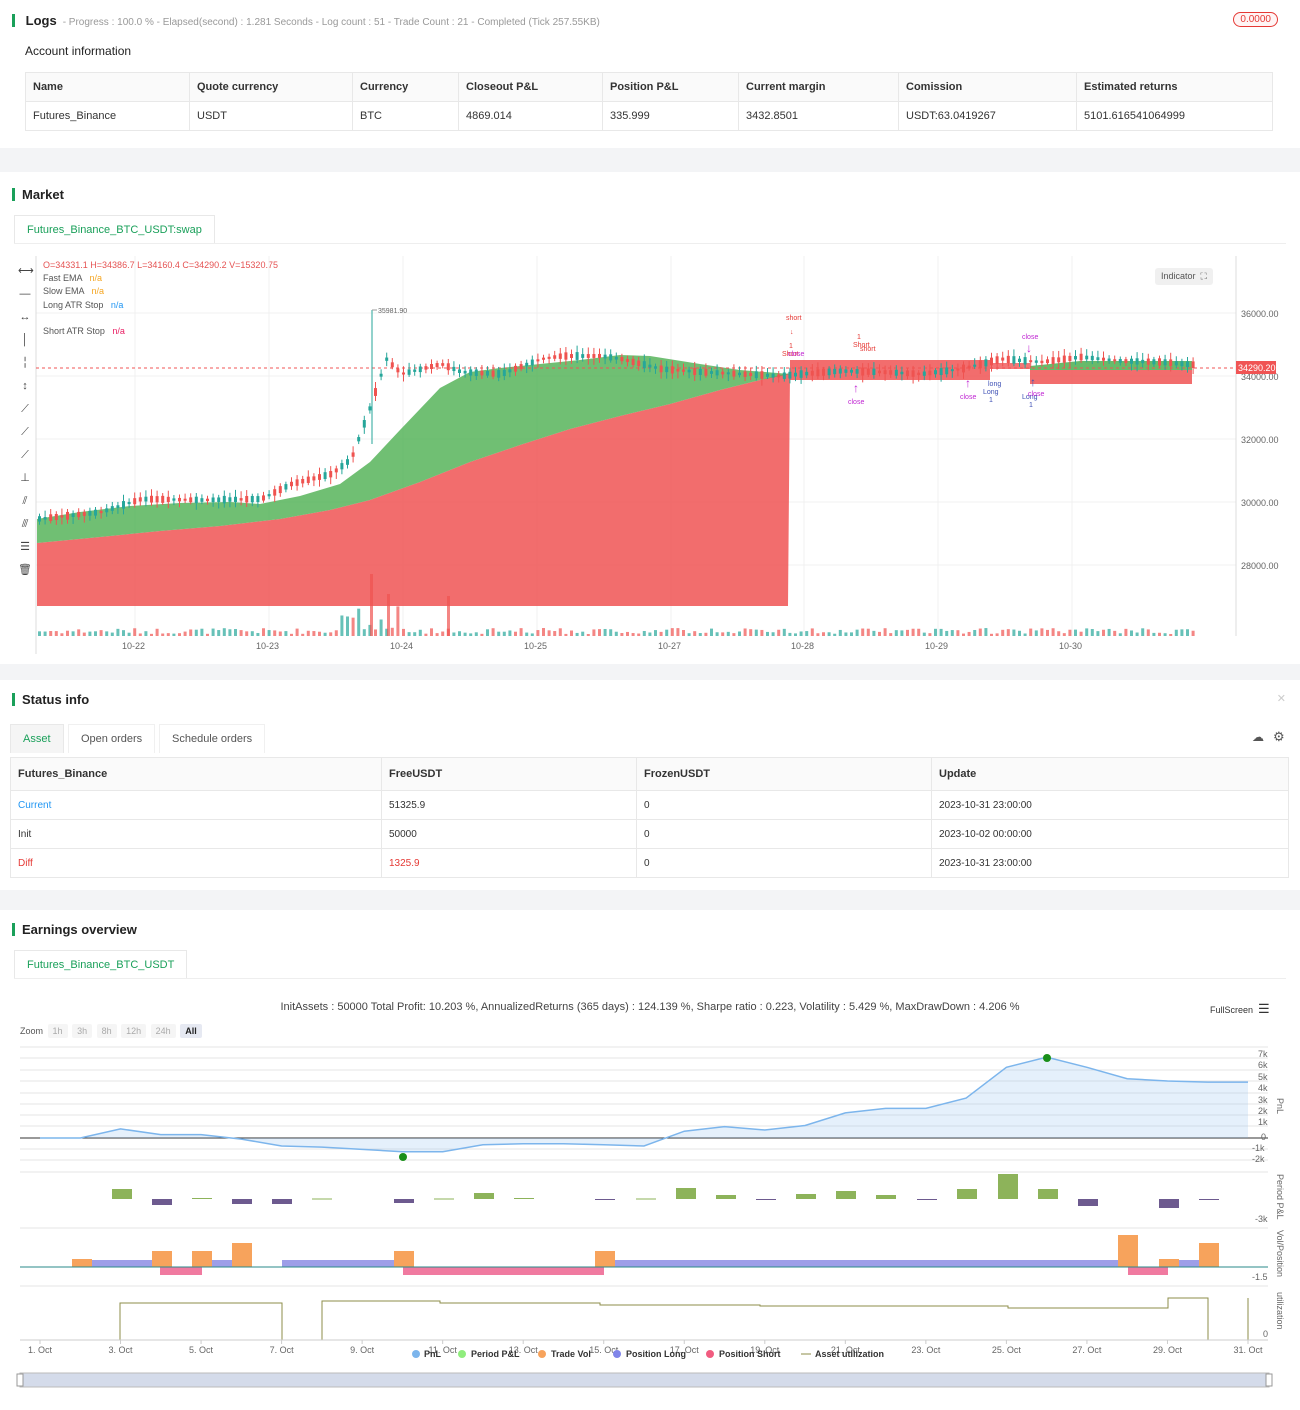 This screenshot has width=1300, height=1410. I want to click on cell: 5101.616541064999, so click(1174, 116).